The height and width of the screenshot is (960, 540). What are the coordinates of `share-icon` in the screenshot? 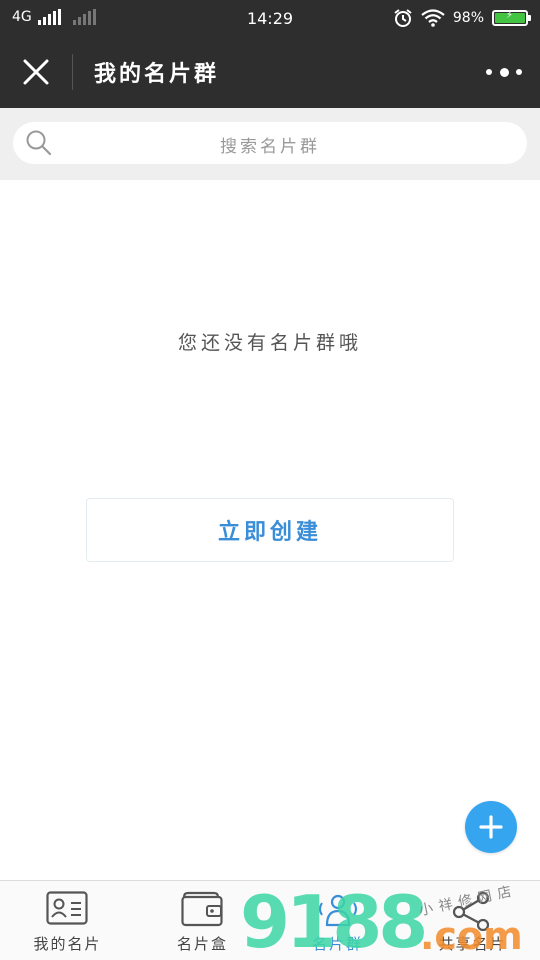 It's located at (471, 911).